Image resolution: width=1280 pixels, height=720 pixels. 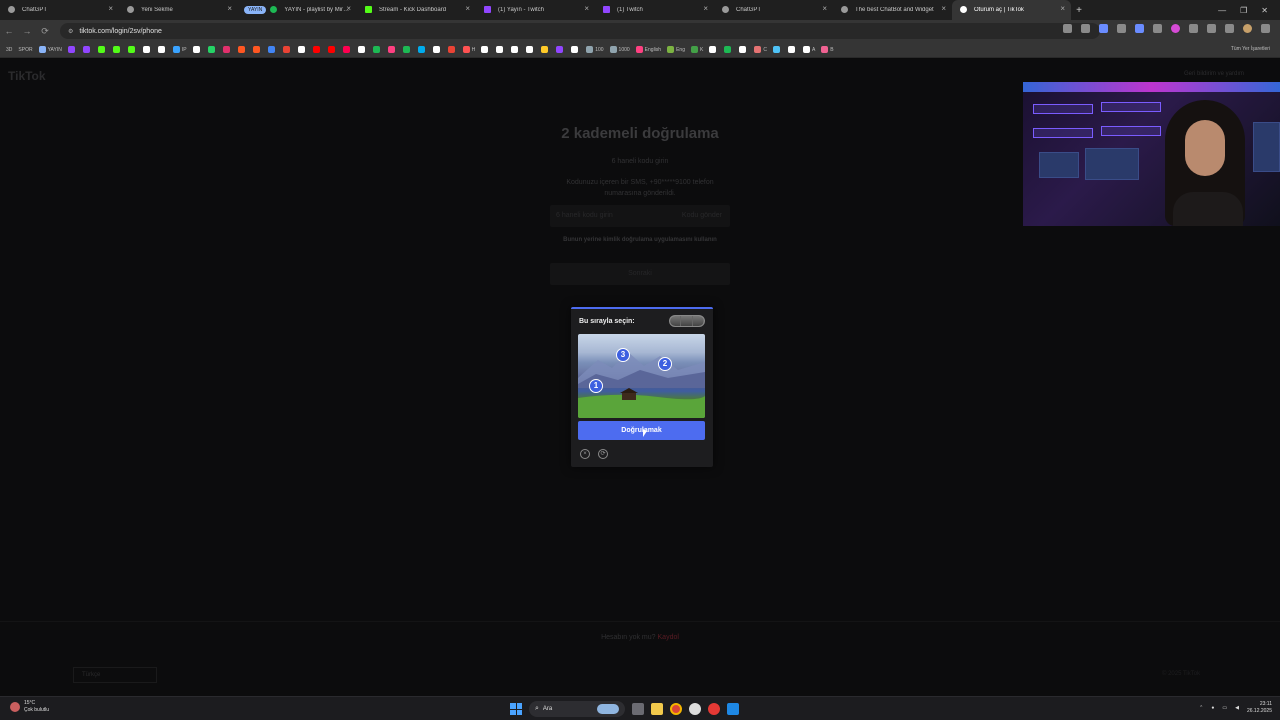 I want to click on chevron-up-icon: ⌃, so click(x=1201, y=708).